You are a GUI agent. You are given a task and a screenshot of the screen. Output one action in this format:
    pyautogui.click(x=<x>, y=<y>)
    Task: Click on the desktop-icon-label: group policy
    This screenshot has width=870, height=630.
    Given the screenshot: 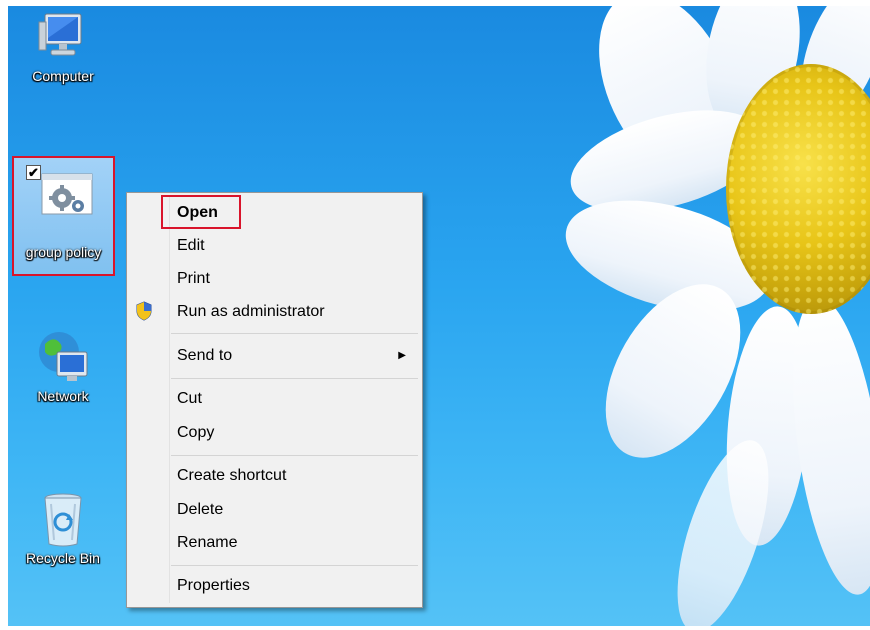 What is the action you would take?
    pyautogui.click(x=63, y=252)
    